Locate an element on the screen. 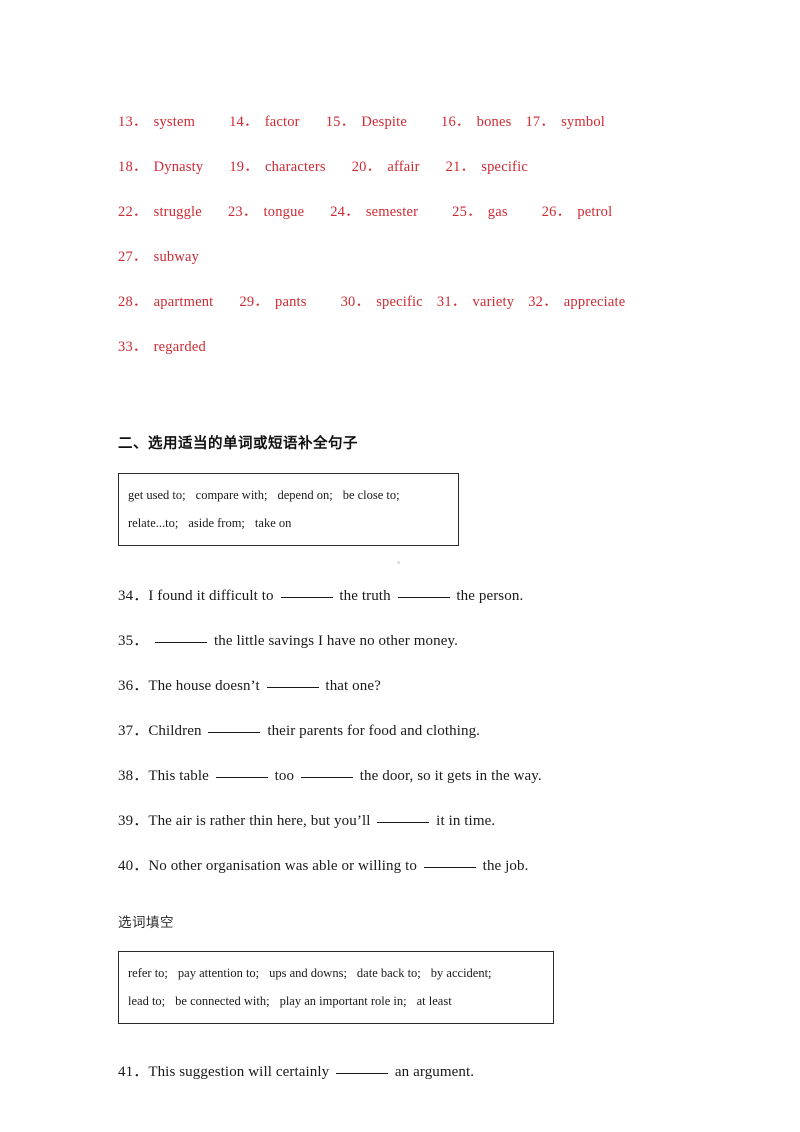 This screenshot has height=1132, width=800. answer-item: 24． semester is located at coordinates (374, 212).